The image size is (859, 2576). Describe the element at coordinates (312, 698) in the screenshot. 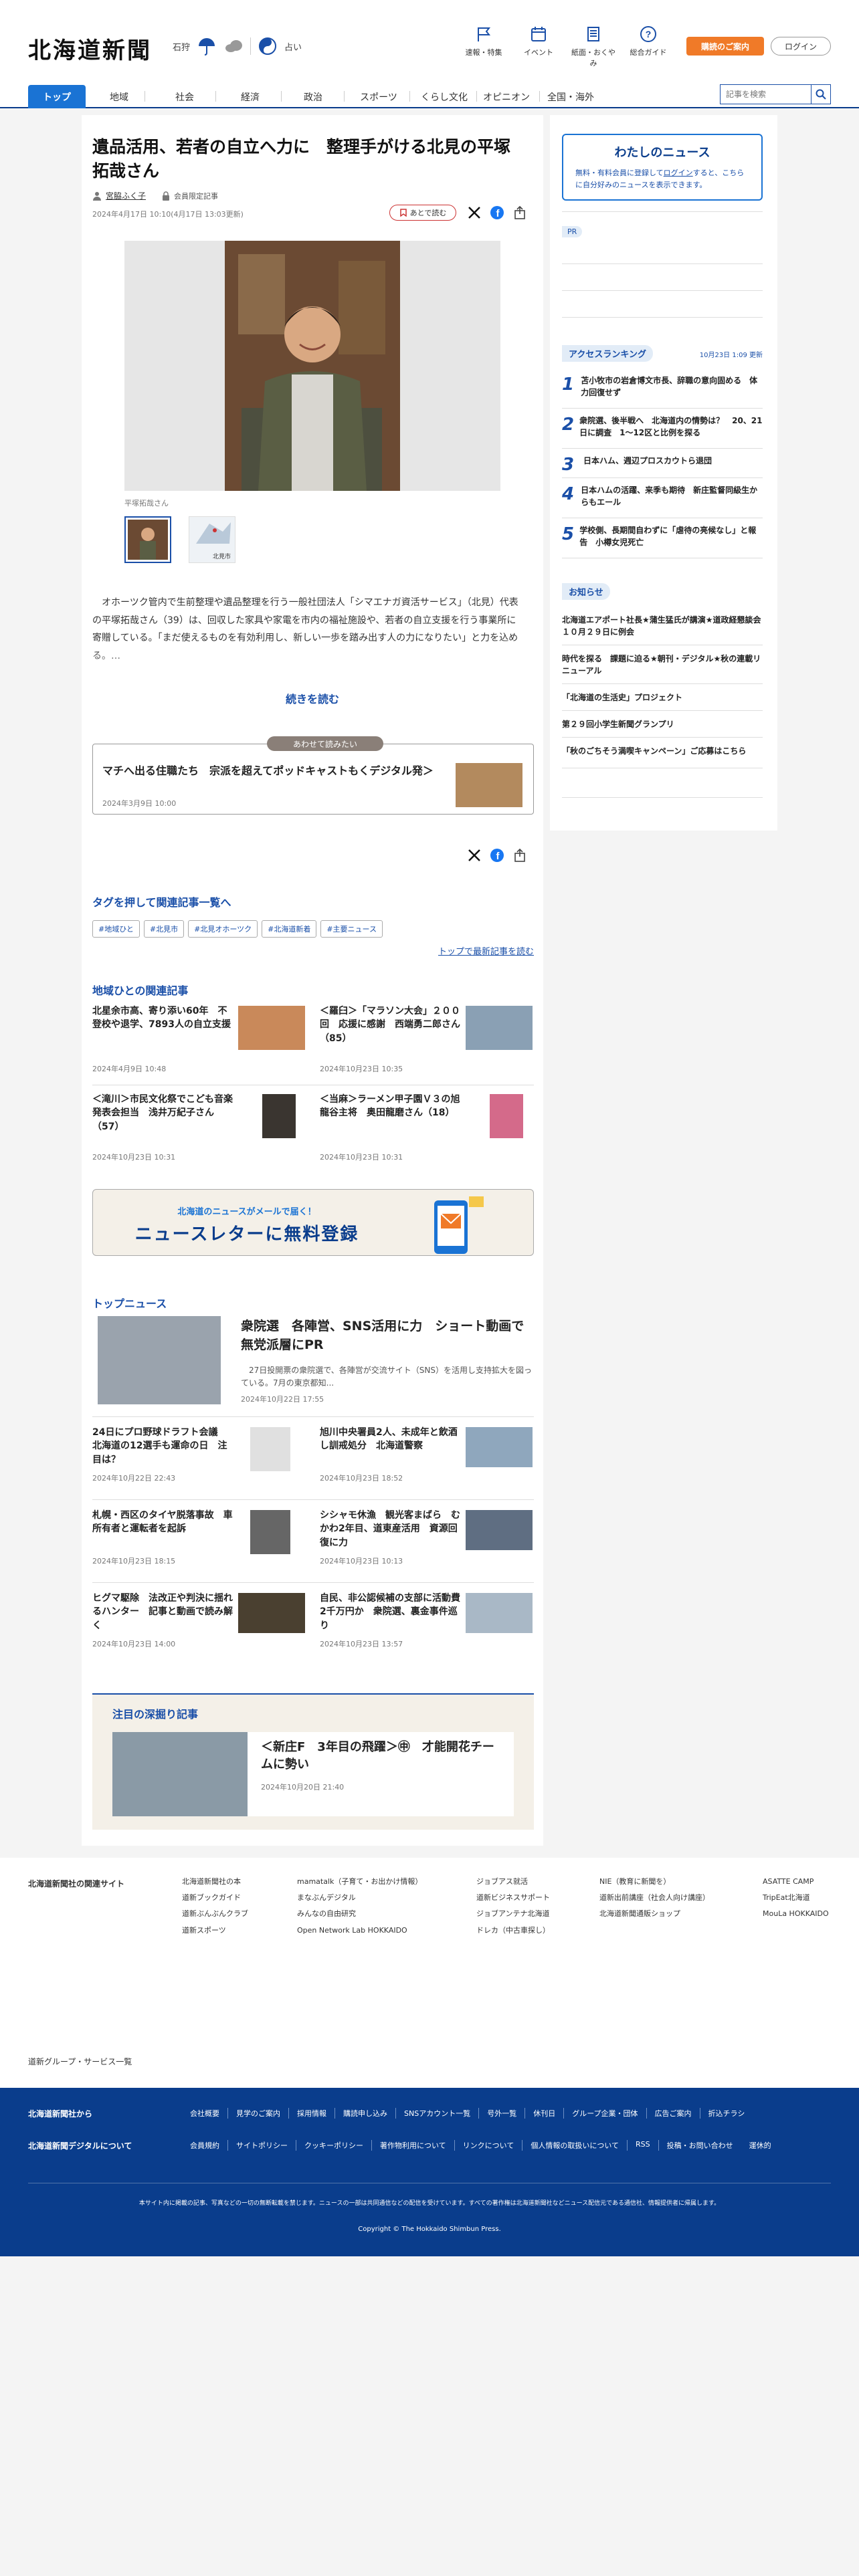

I see `read-more-link: 続きを読む` at that location.